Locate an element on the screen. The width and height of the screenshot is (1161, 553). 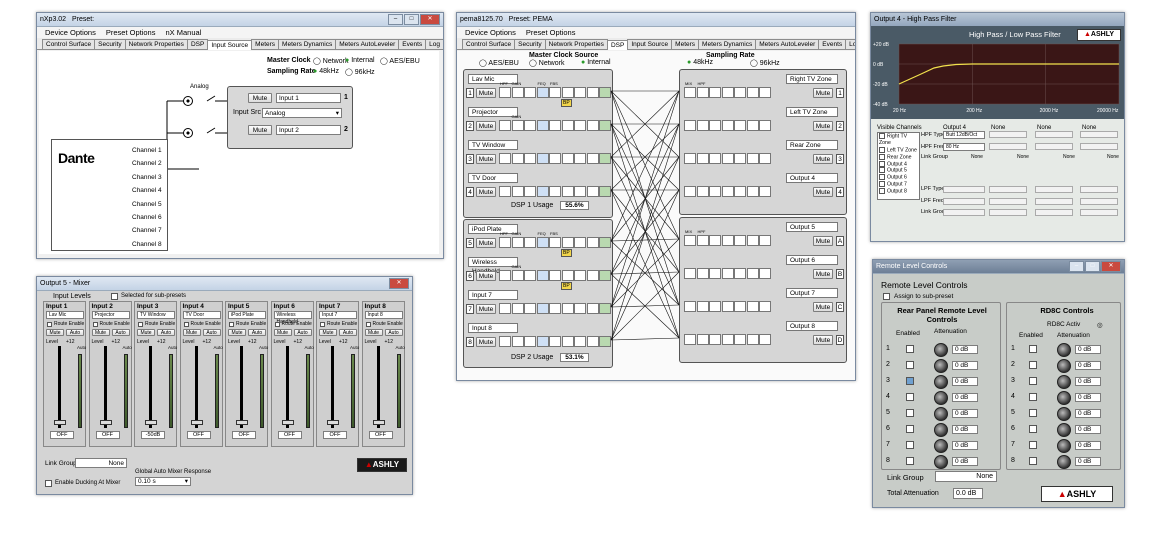
strip-name-field: TV Window is located at coordinates (156, 315).